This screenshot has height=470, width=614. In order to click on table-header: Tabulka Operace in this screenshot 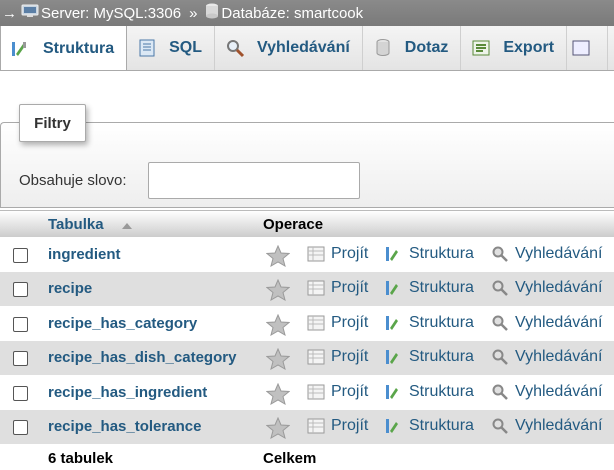, I will do `click(307, 223)`.